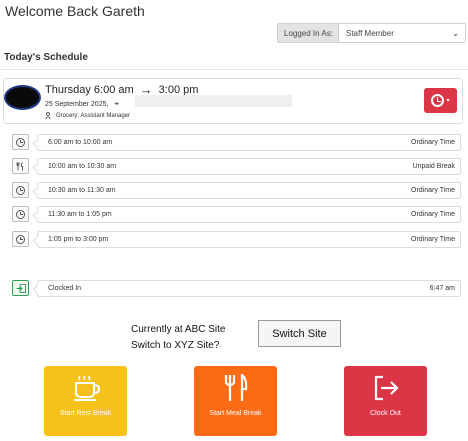 This screenshot has height=441, width=468. What do you see at coordinates (234, 69) in the screenshot?
I see `divider` at bounding box center [234, 69].